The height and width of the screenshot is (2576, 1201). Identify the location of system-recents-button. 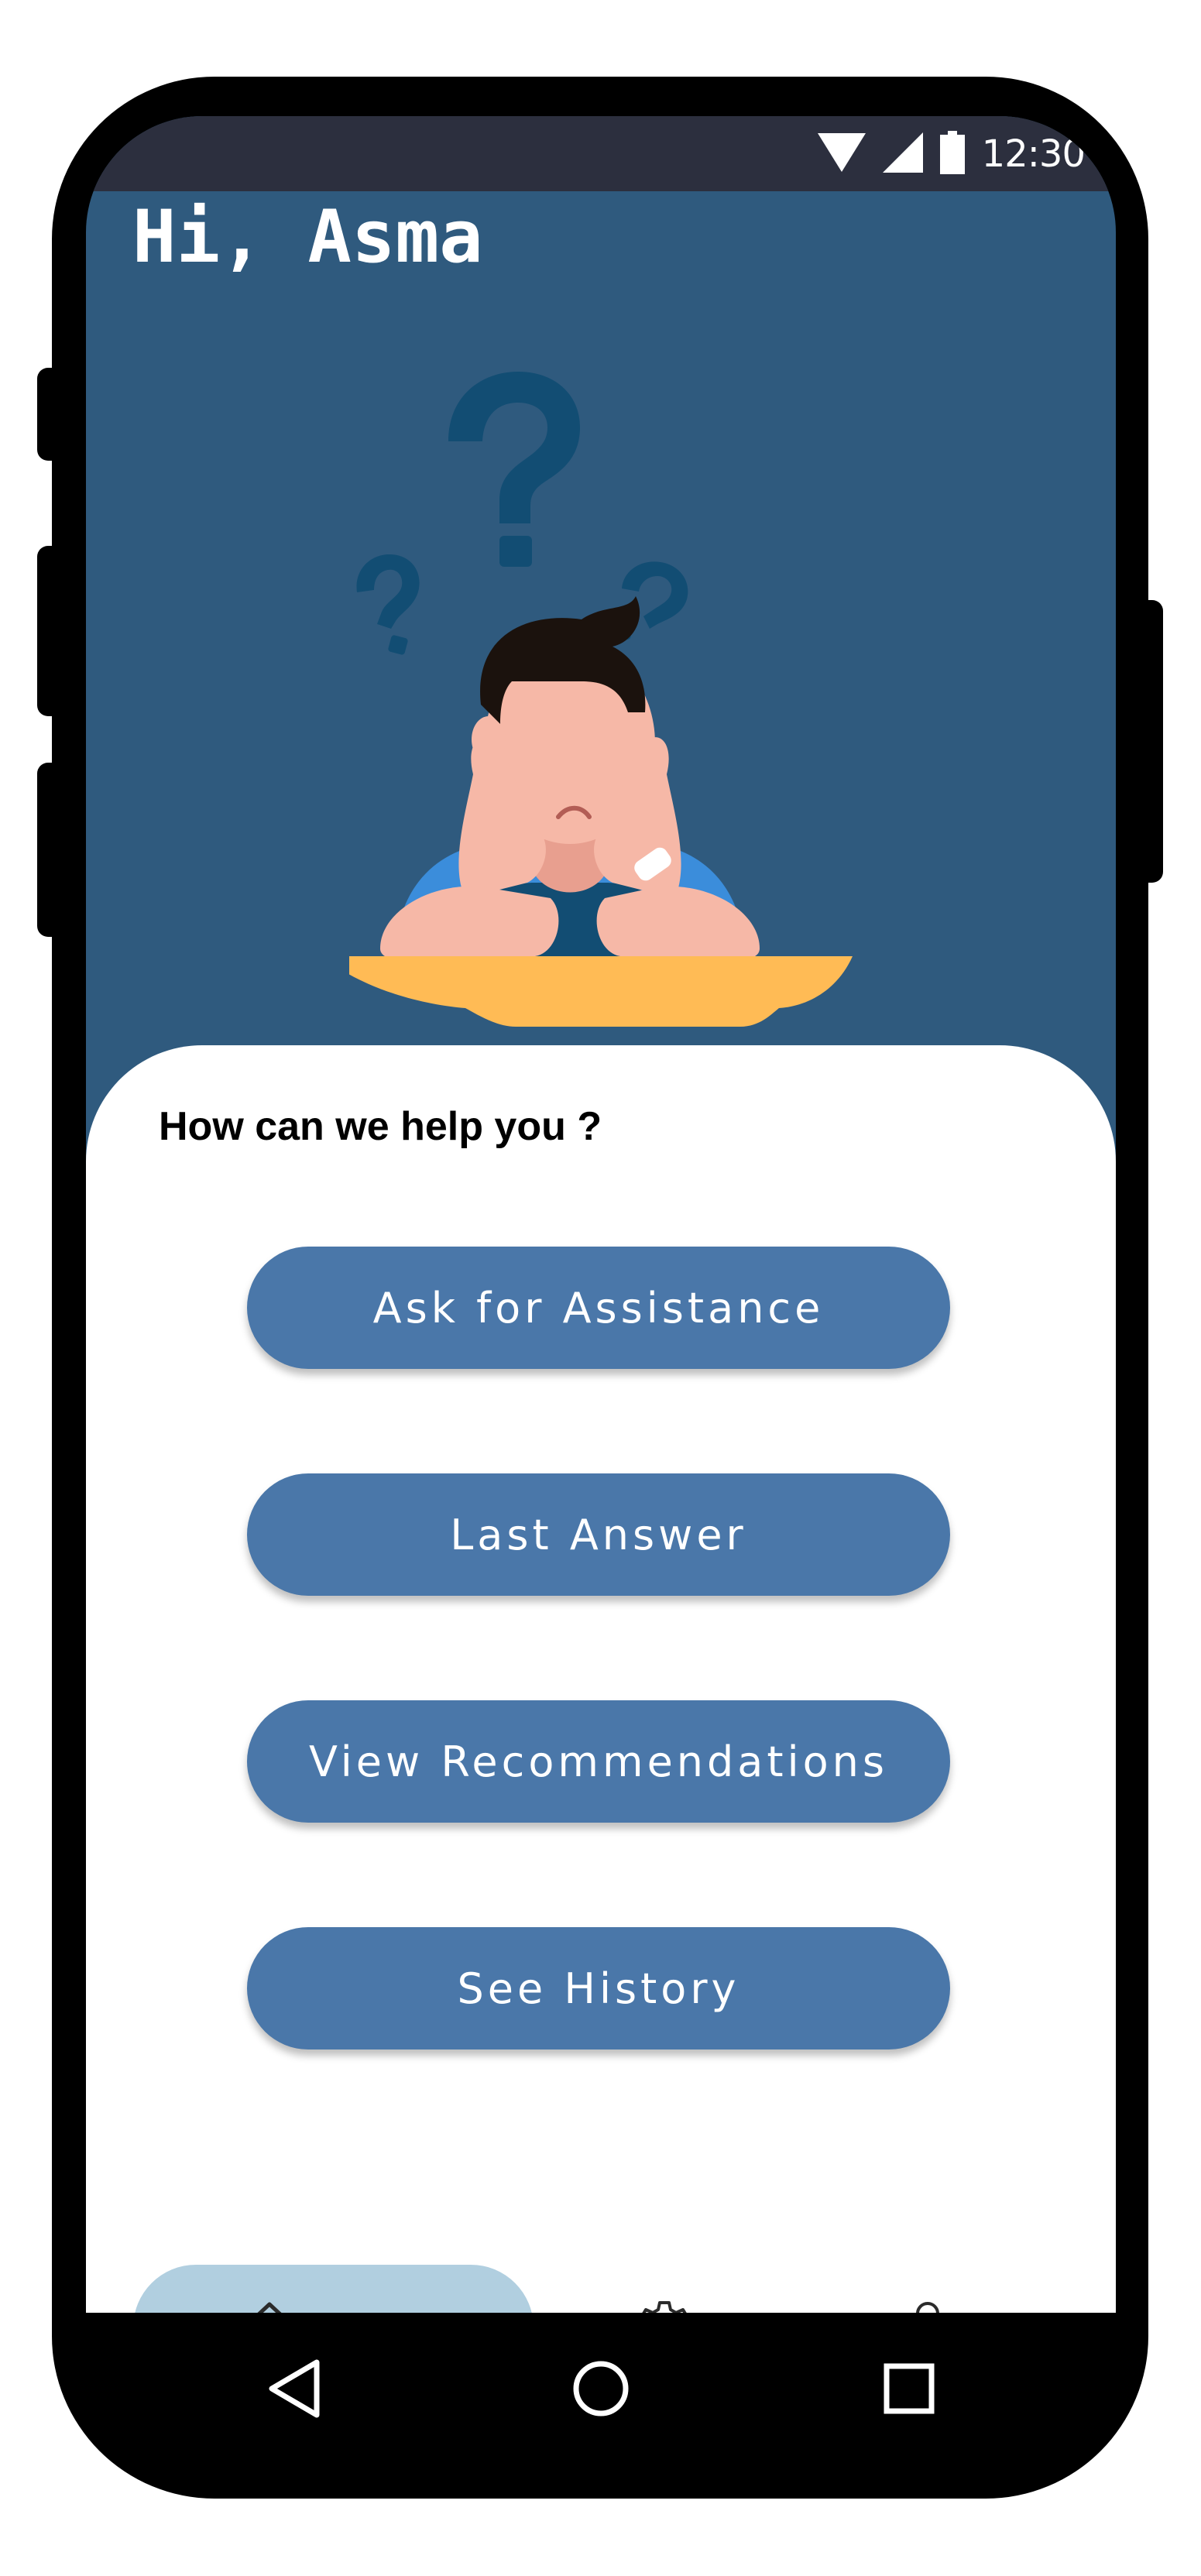
(909, 2390).